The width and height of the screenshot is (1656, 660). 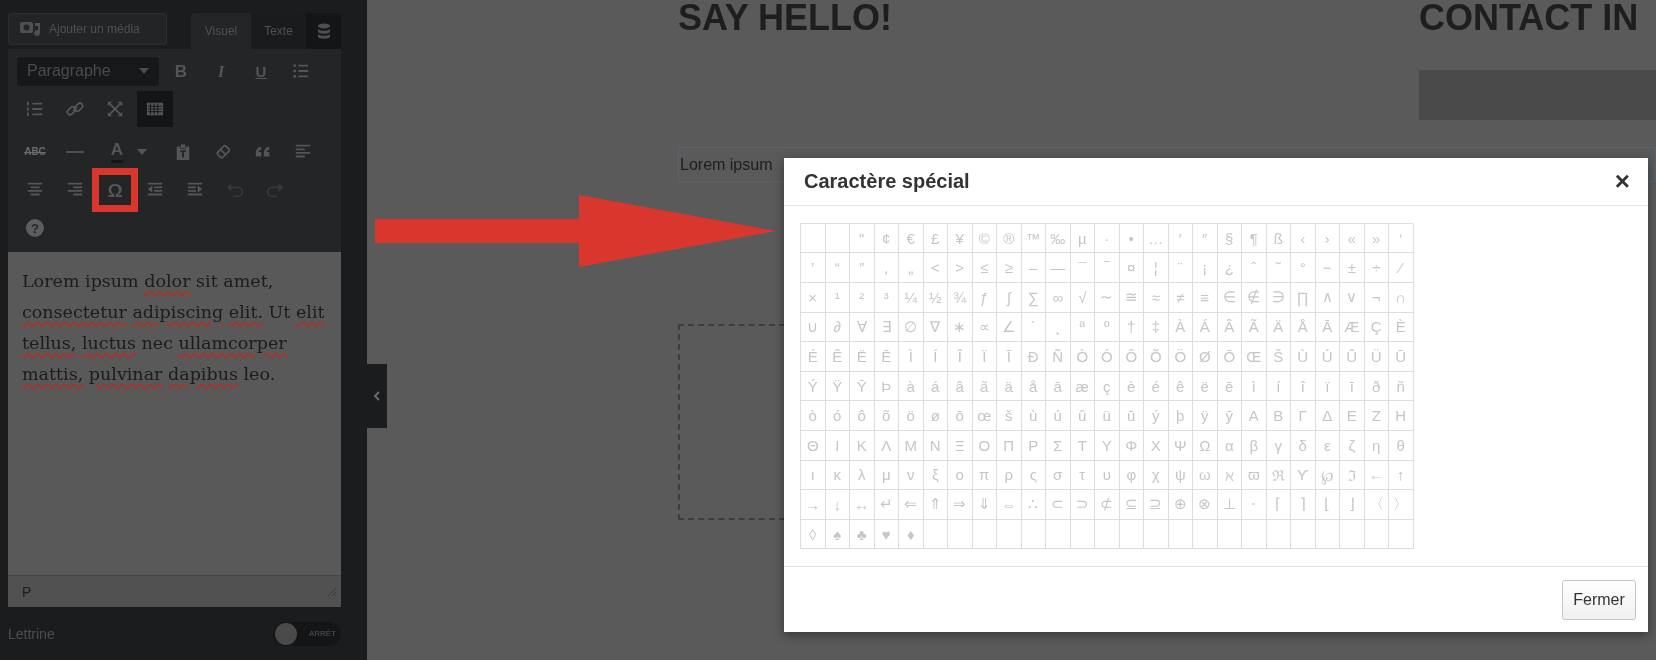 What do you see at coordinates (887, 181) in the screenshot?
I see `dialog-title: Caractère spécial` at bounding box center [887, 181].